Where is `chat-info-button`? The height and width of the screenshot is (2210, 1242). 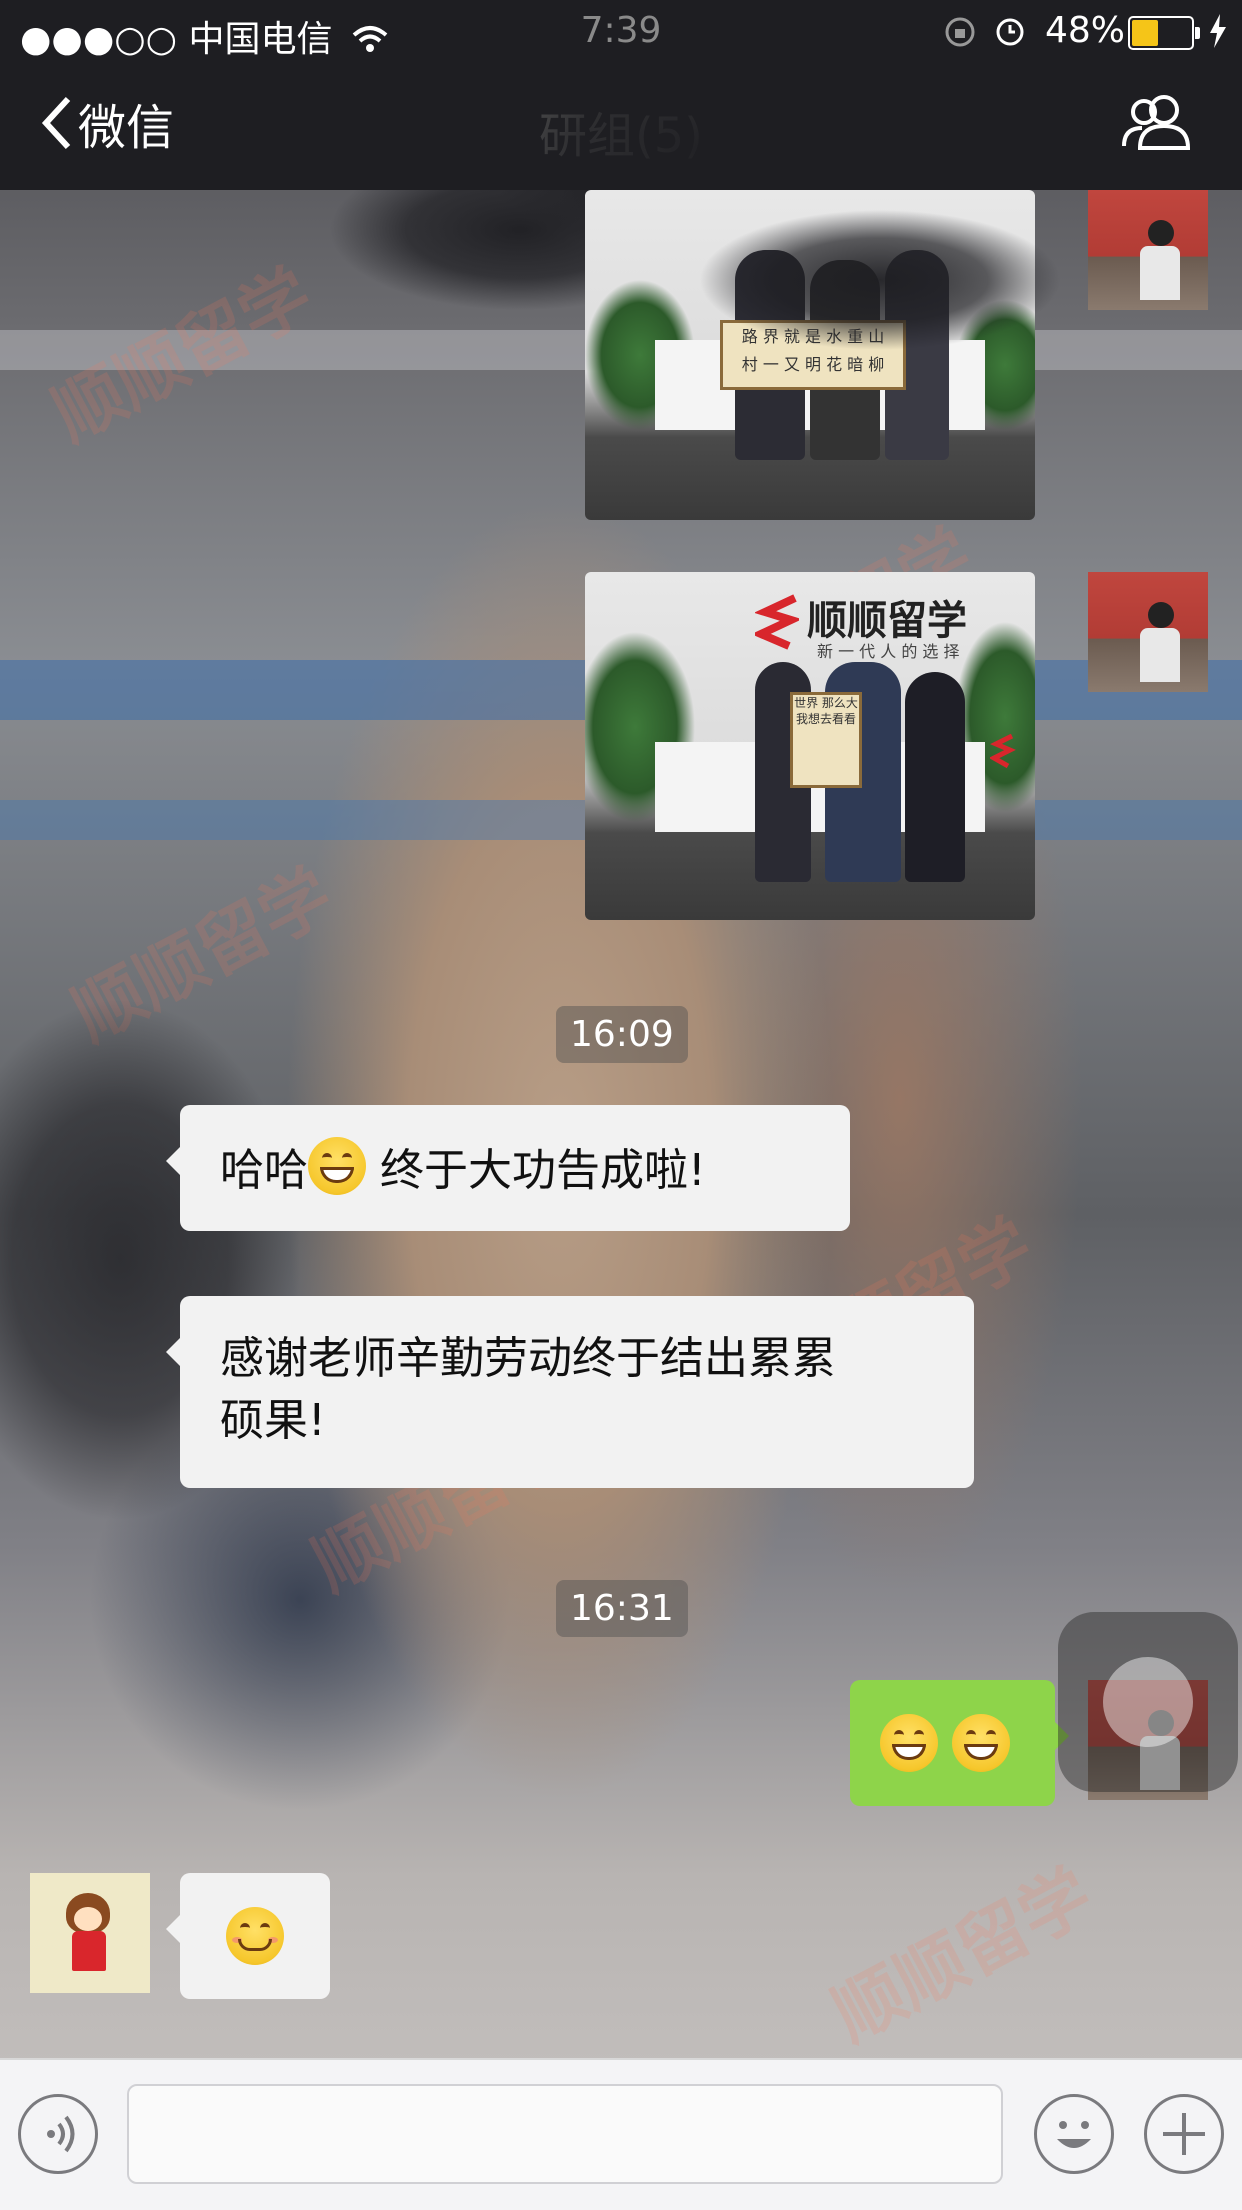 chat-info-button is located at coordinates (1156, 124).